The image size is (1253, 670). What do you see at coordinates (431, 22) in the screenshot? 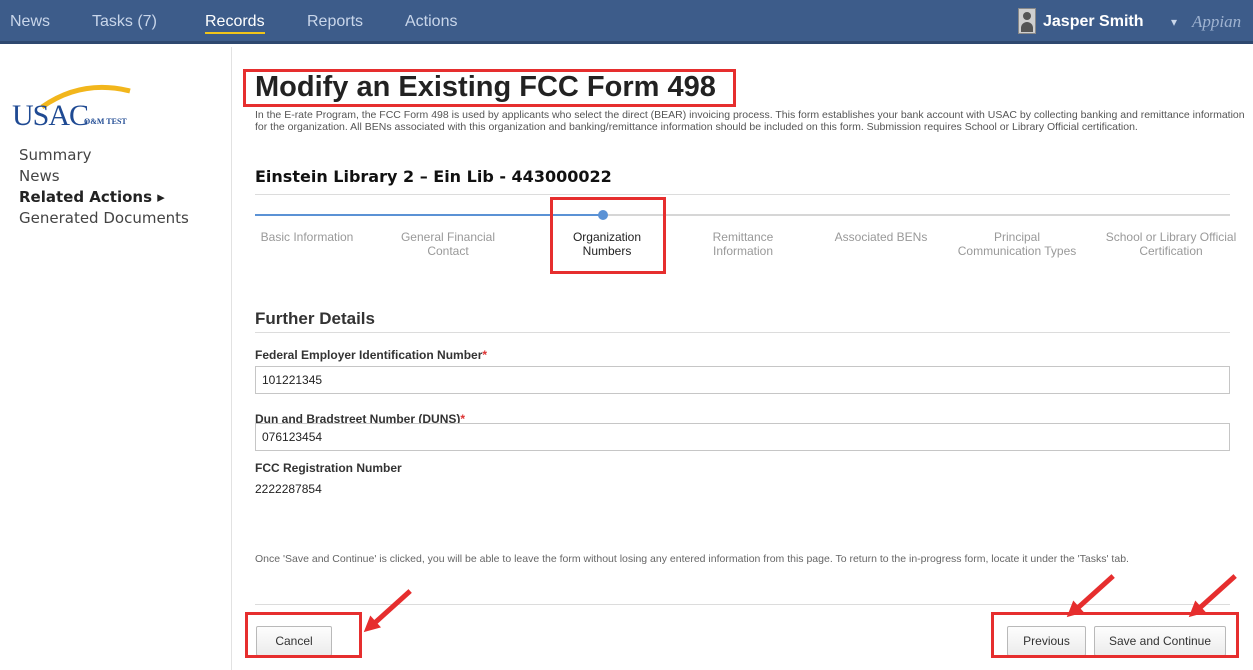
I see `nav-tab-actions: Actions` at bounding box center [431, 22].